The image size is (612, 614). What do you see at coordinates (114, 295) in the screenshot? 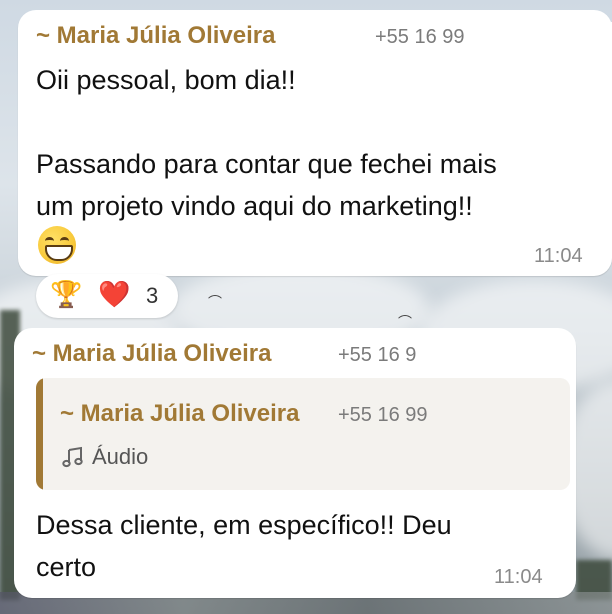
I see `heart-icon: ❤️` at bounding box center [114, 295].